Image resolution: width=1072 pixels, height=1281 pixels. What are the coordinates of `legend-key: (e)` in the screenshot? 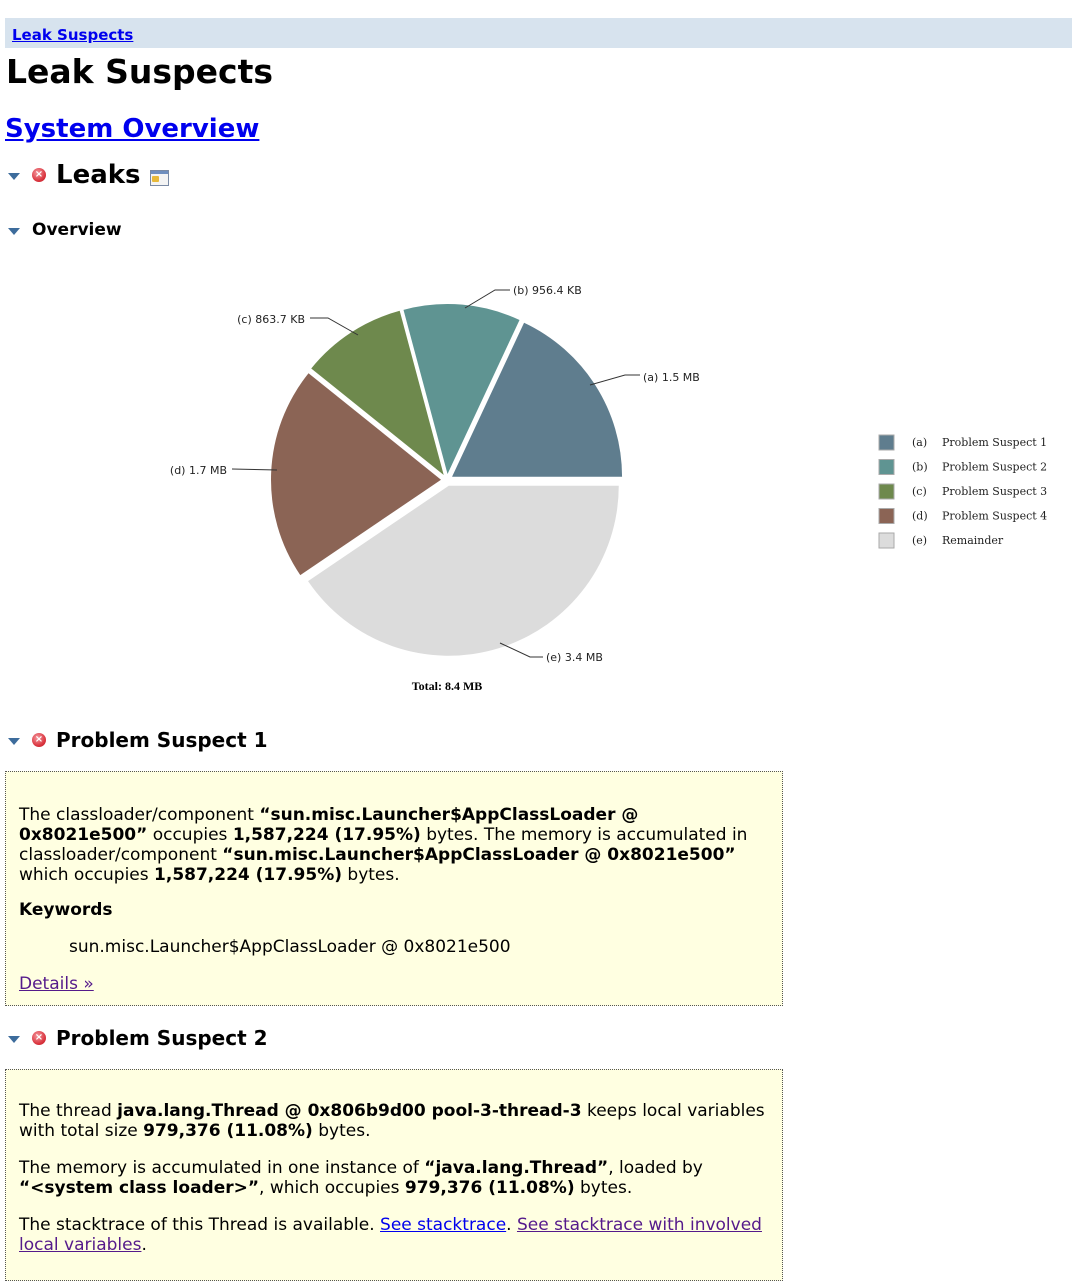 It's located at (919, 540).